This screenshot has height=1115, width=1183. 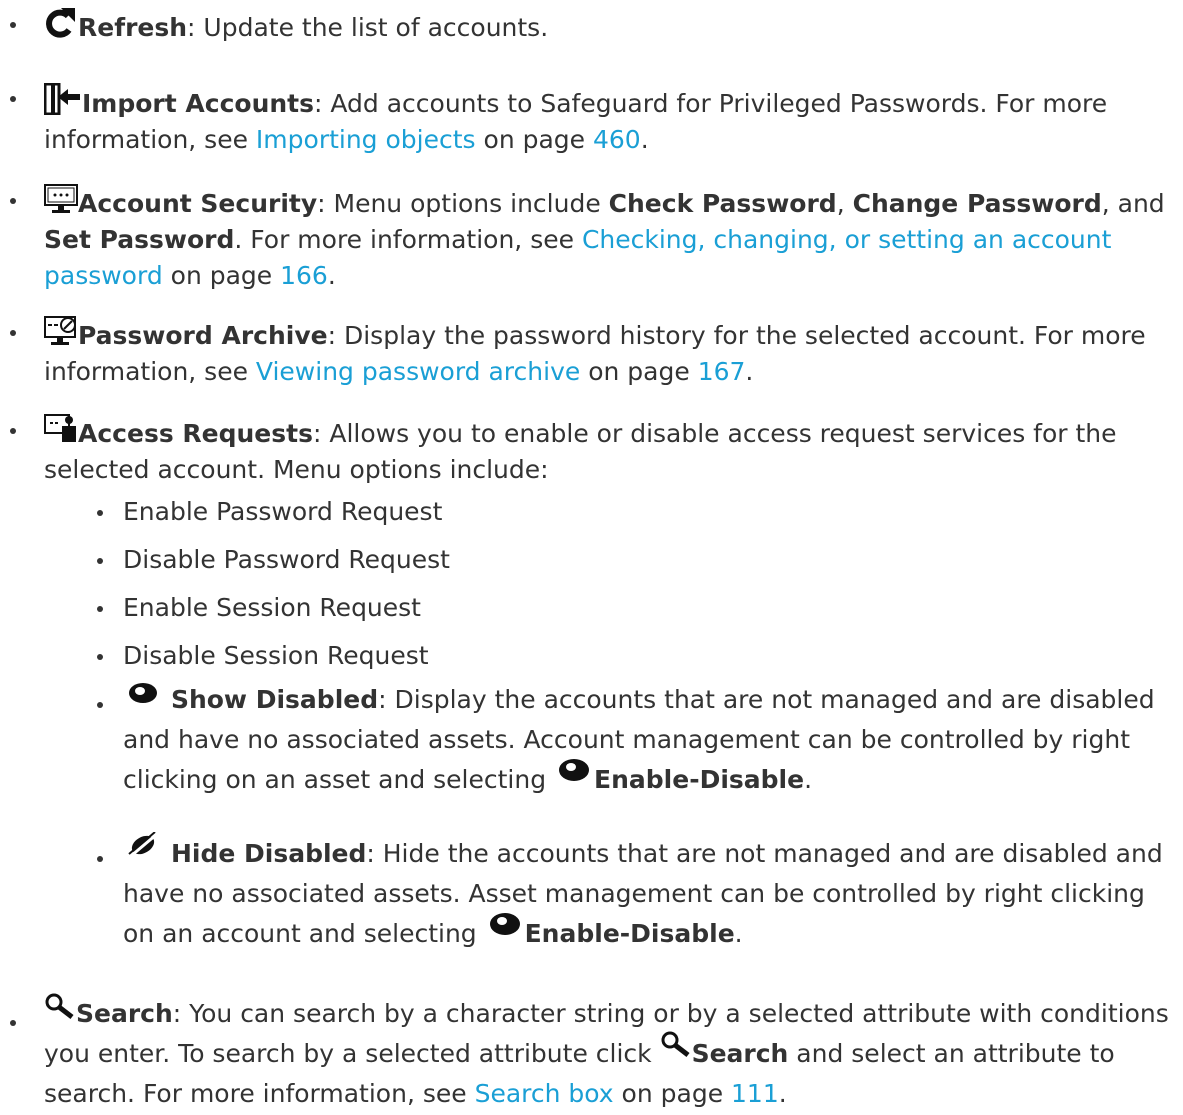 I want to click on account-security-more: . For more information, see, so click(x=408, y=239).